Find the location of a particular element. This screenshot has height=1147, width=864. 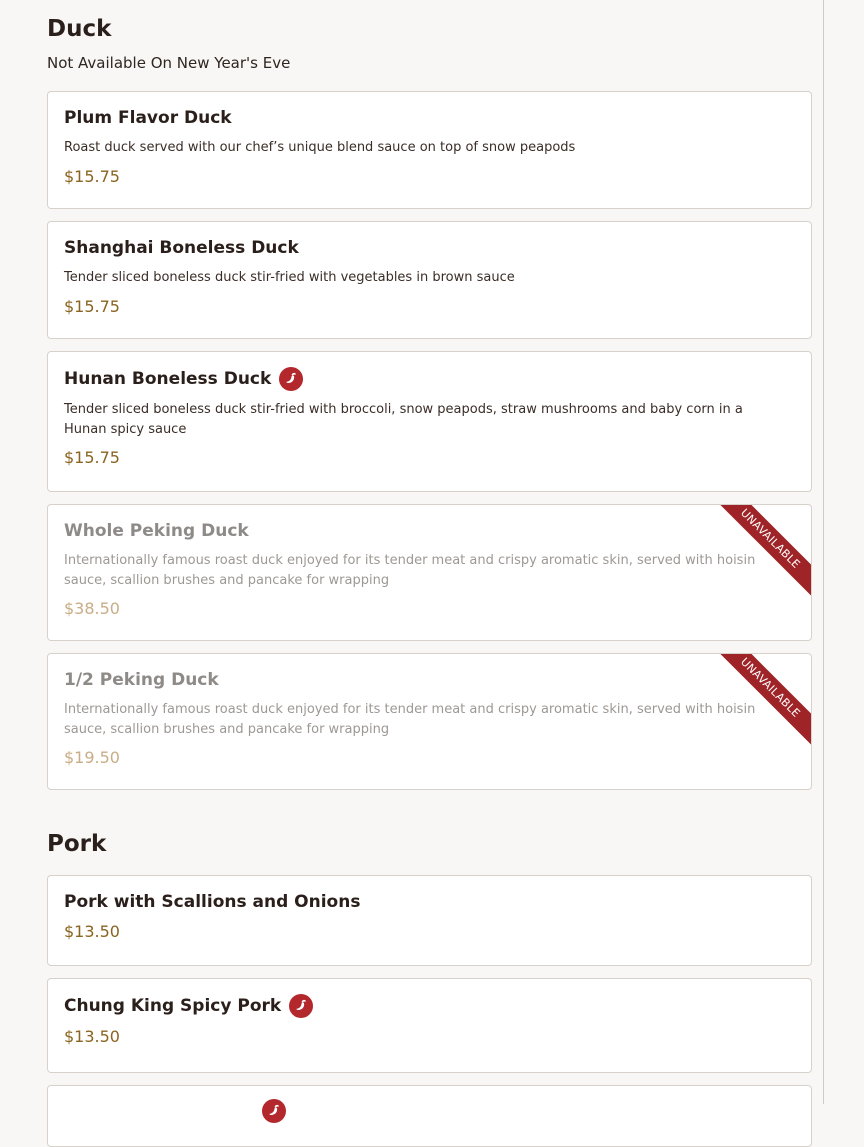

item-title: Hunan Boneless Duck is located at coordinates (429, 379).